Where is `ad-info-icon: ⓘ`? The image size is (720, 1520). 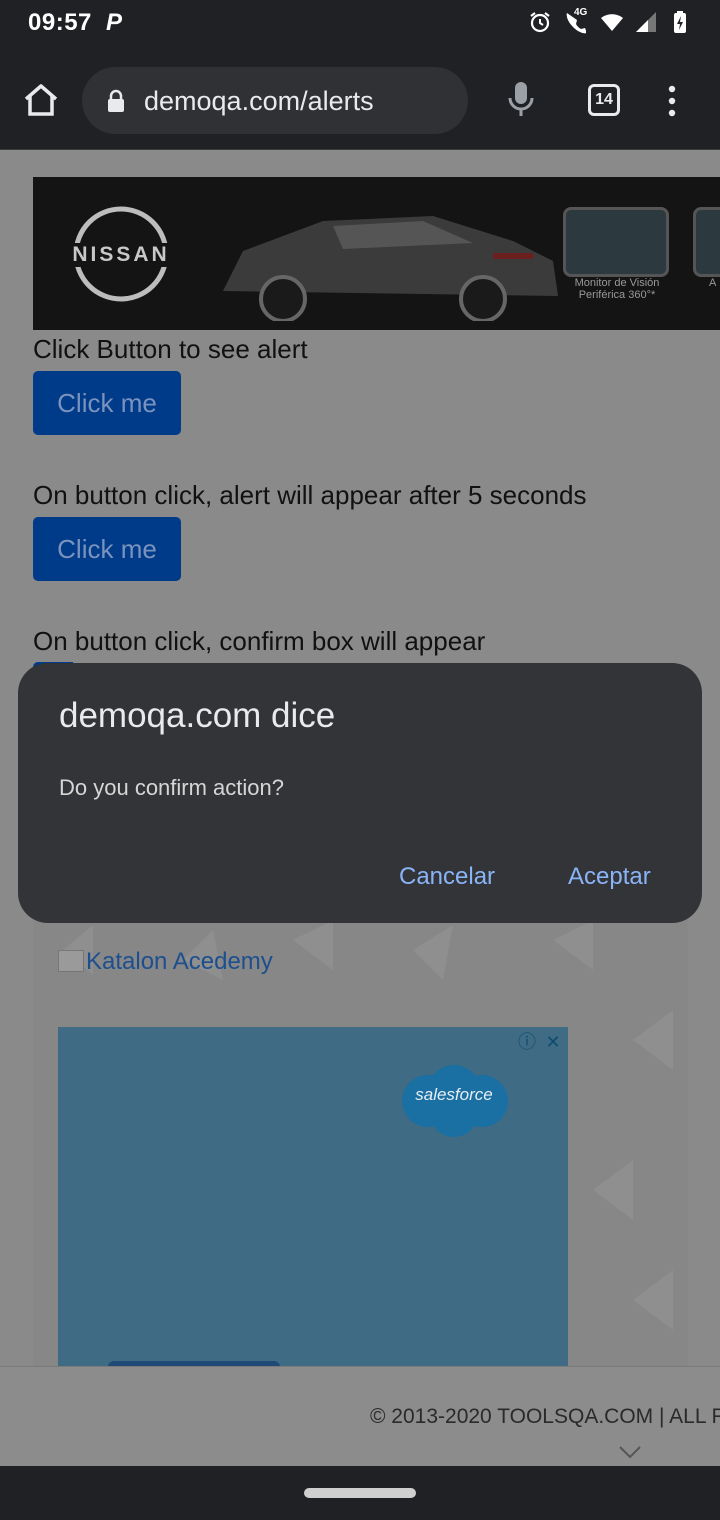 ad-info-icon: ⓘ is located at coordinates (527, 1042).